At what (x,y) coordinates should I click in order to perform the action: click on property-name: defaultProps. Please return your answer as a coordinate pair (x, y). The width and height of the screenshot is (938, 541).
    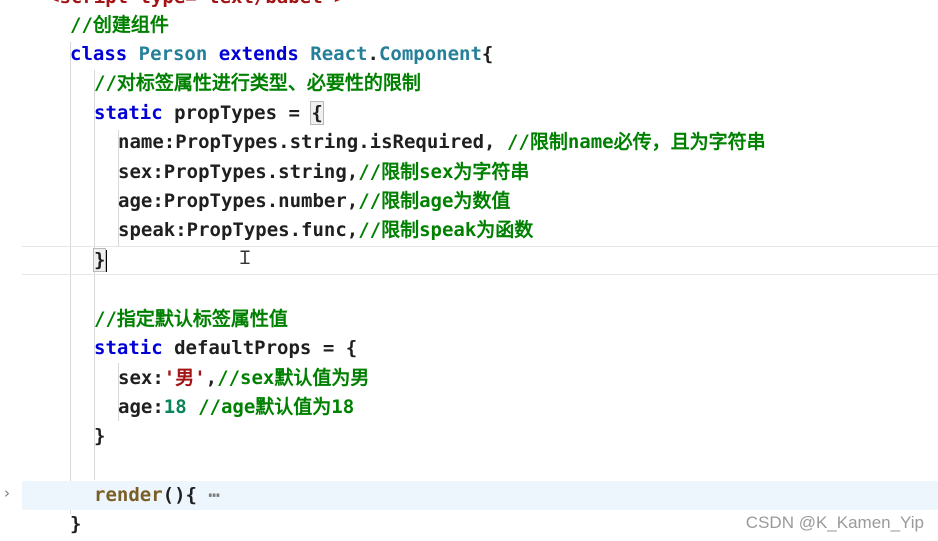
    Looking at the image, I should click on (243, 348).